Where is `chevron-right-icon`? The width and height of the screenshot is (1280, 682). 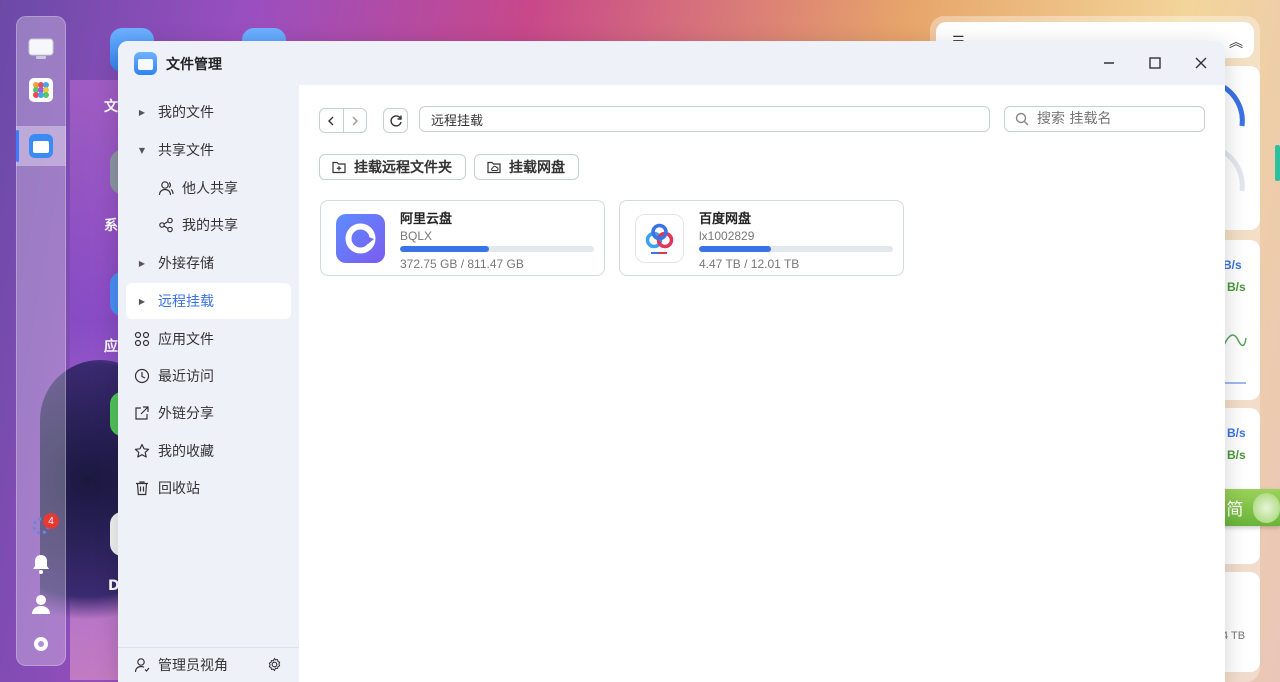 chevron-right-icon is located at coordinates (355, 120).